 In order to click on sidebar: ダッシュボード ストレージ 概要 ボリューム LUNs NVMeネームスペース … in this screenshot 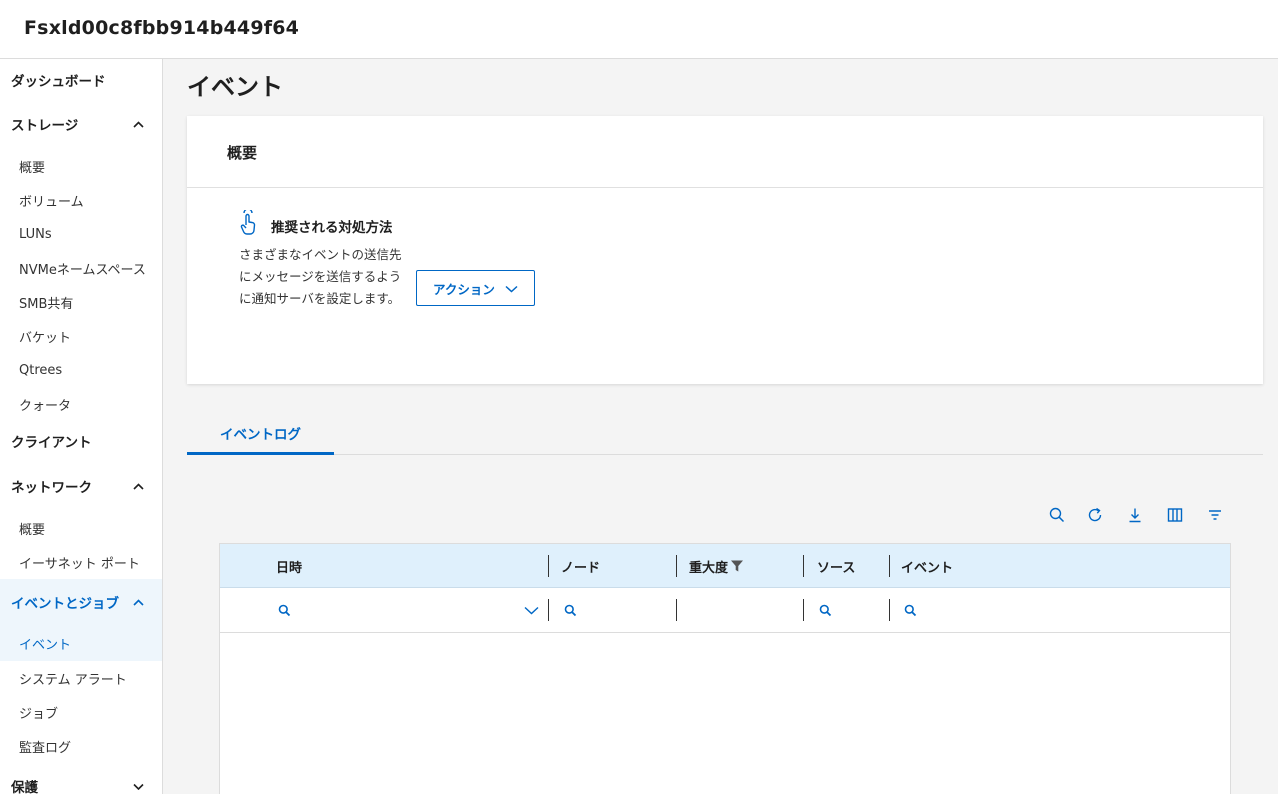, I will do `click(81, 426)`.